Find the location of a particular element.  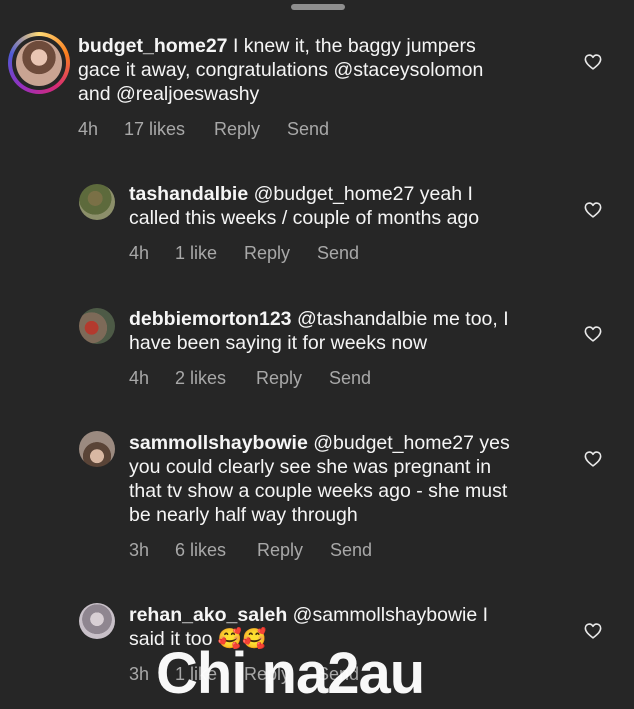

comment-likes: 2 likes is located at coordinates (215, 378).